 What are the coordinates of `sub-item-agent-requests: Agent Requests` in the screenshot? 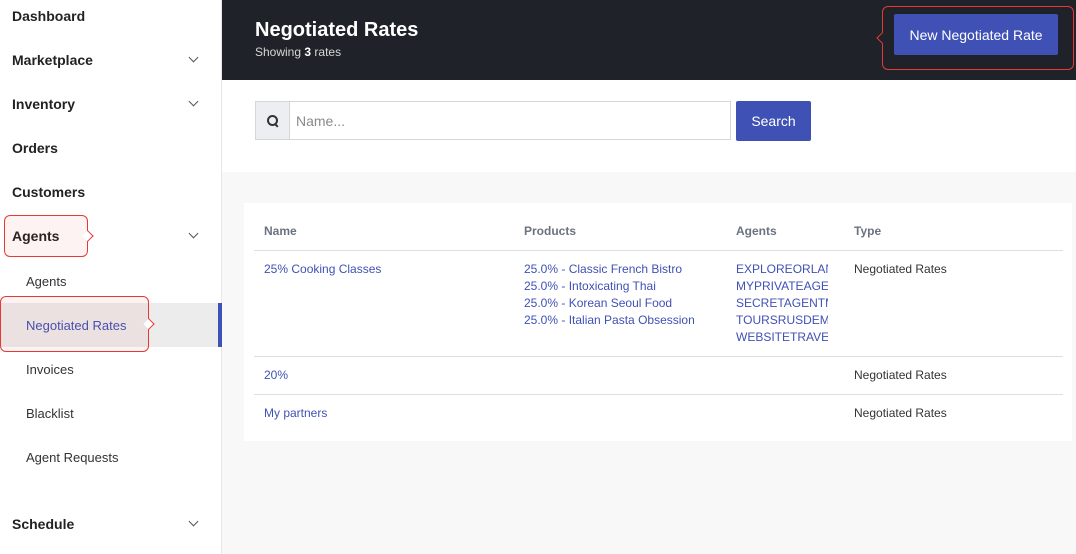 It's located at (111, 457).